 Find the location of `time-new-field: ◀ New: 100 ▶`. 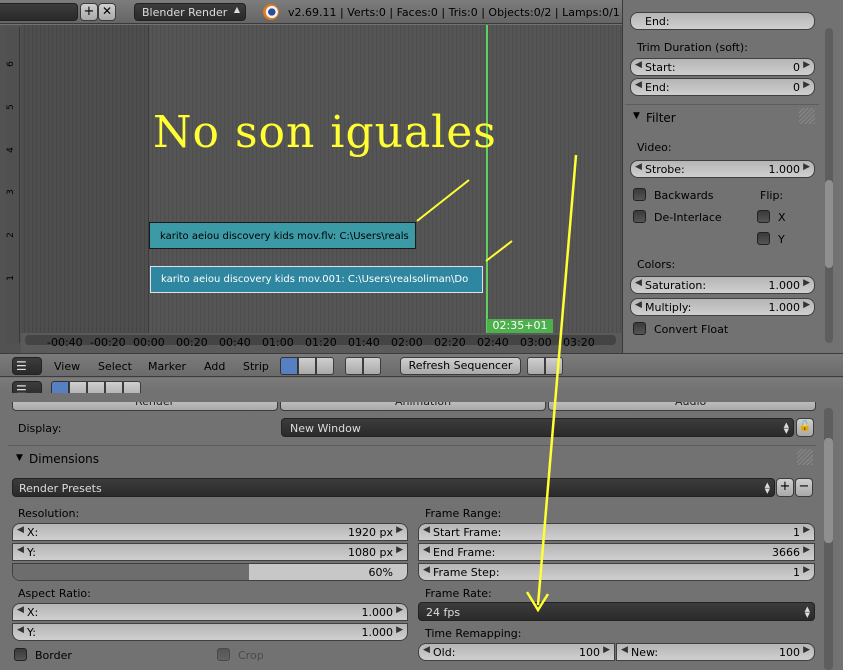

time-new-field: ◀ New: 100 ▶ is located at coordinates (715, 652).